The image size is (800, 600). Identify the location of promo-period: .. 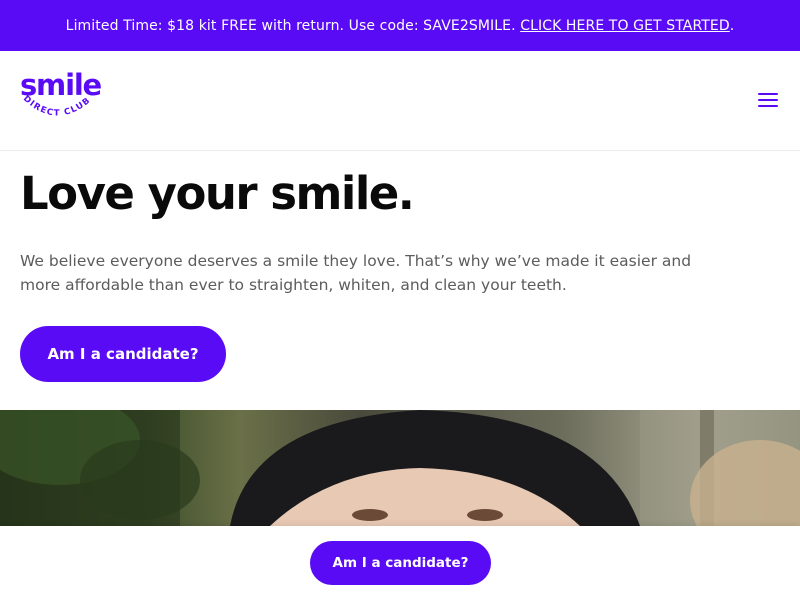
(732, 25).